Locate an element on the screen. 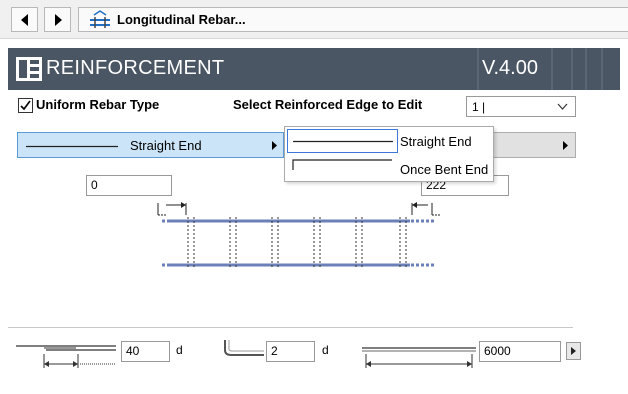 The width and height of the screenshot is (628, 394). once-bent-end-icon is located at coordinates (342, 164).